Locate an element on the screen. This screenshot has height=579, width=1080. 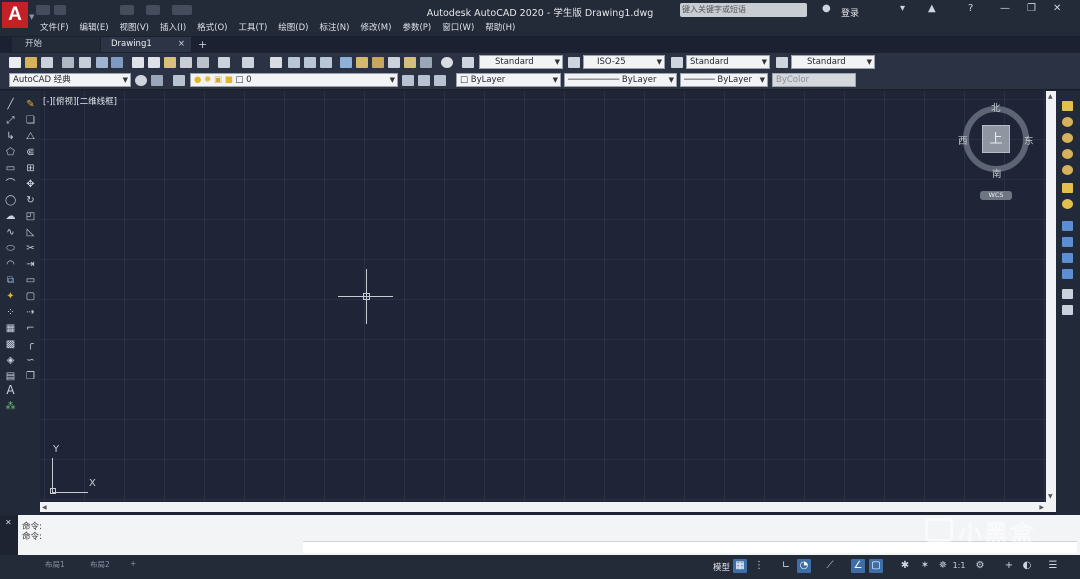
command-line-handle: ✕ is located at coordinates (9, 535).